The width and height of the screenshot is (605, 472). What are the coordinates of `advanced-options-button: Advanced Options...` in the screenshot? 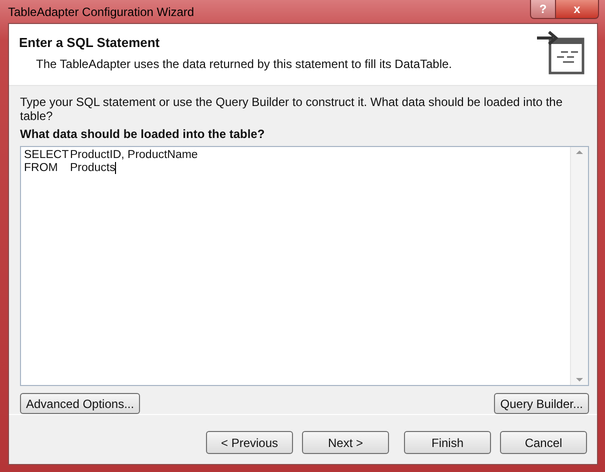 It's located at (80, 403).